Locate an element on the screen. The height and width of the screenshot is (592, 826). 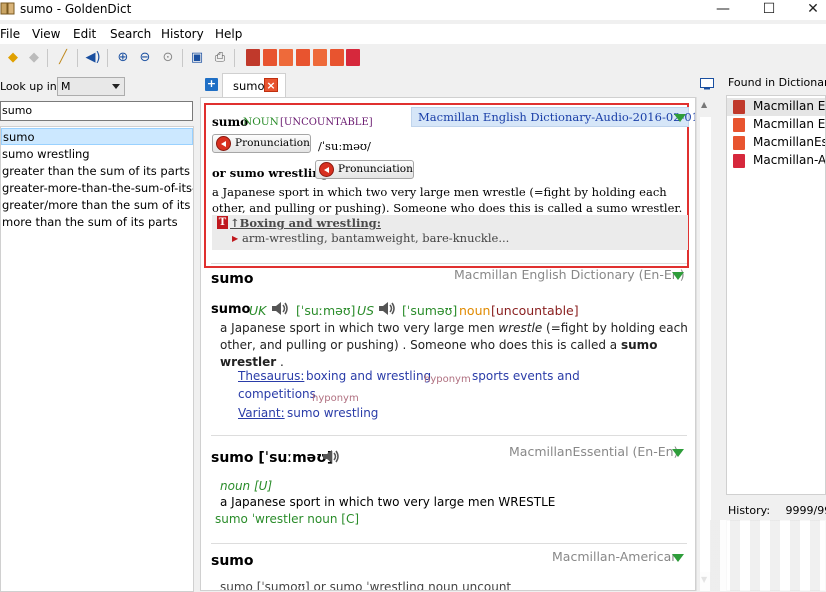
pronounce-speaker-icon: ◀) is located at coordinates (93, 58).